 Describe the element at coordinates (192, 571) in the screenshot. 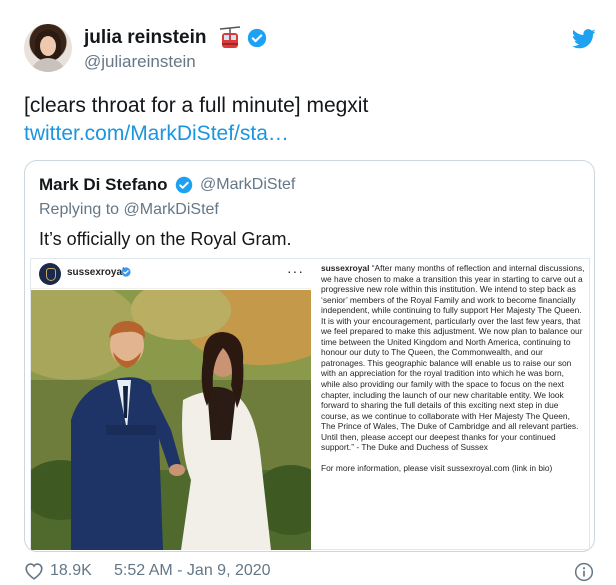

I see `tweet-timestamp: 5:52 AM - Jan 9, 2020` at that location.